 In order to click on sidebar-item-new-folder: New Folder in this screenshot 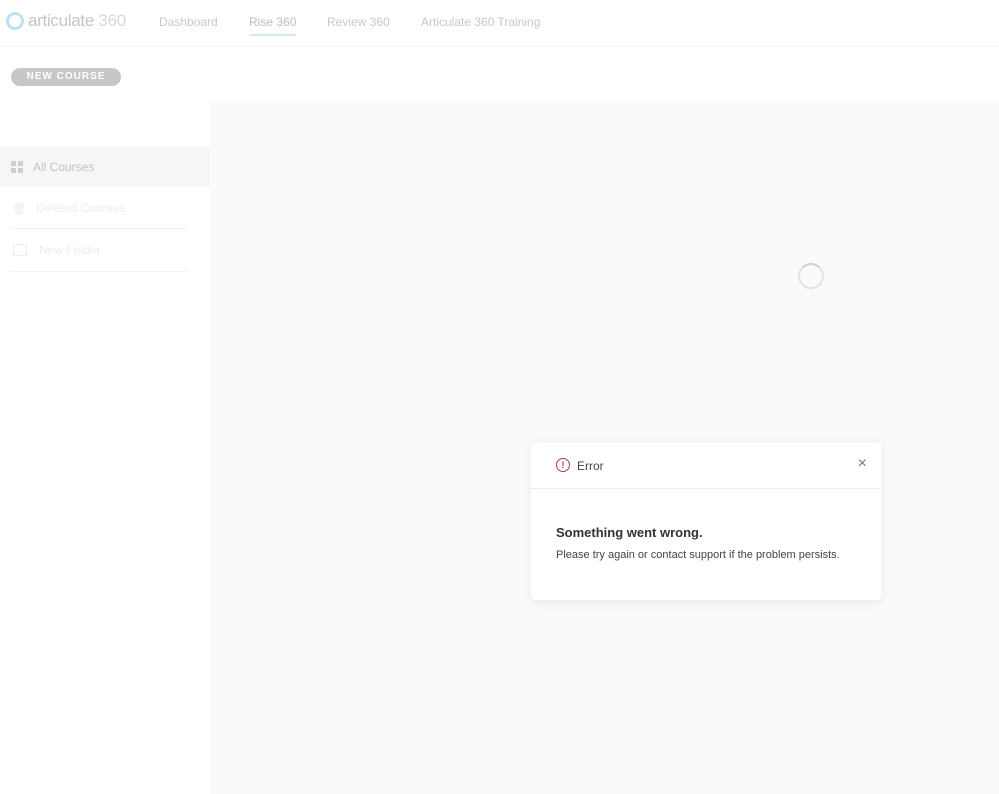, I will do `click(105, 250)`.